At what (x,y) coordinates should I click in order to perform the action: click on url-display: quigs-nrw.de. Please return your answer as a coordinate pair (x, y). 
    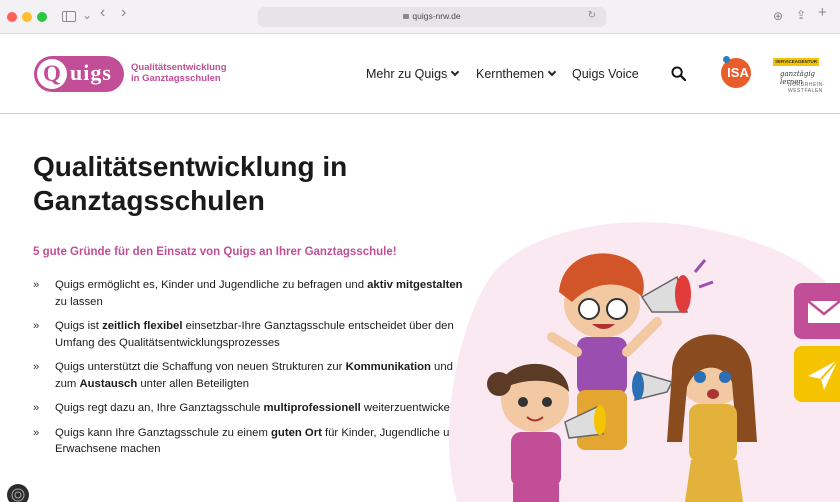
    Looking at the image, I should click on (432, 16).